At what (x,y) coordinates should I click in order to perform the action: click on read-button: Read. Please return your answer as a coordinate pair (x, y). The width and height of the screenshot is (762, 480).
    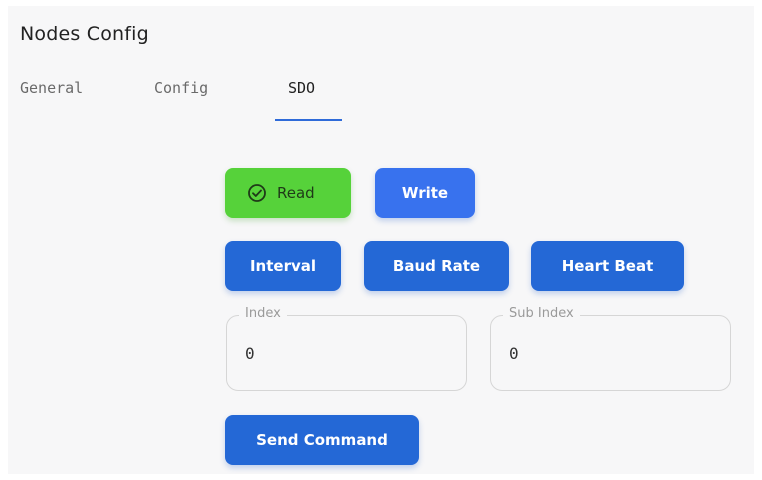
    Looking at the image, I should click on (288, 193).